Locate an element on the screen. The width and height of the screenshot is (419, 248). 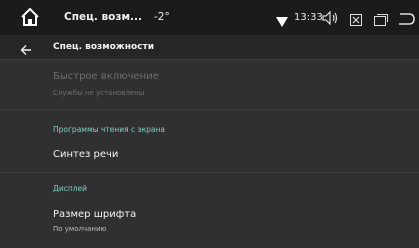
window-icon is located at coordinates (381, 20).